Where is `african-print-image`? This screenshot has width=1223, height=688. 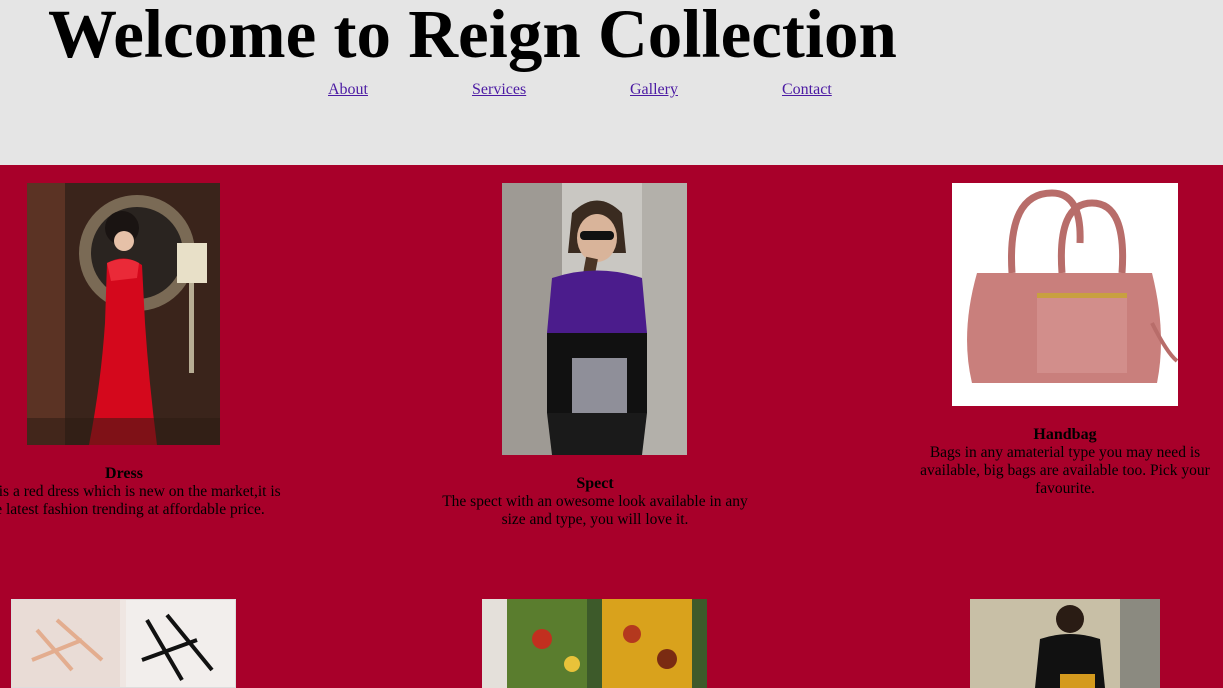
african-print-image is located at coordinates (594, 643).